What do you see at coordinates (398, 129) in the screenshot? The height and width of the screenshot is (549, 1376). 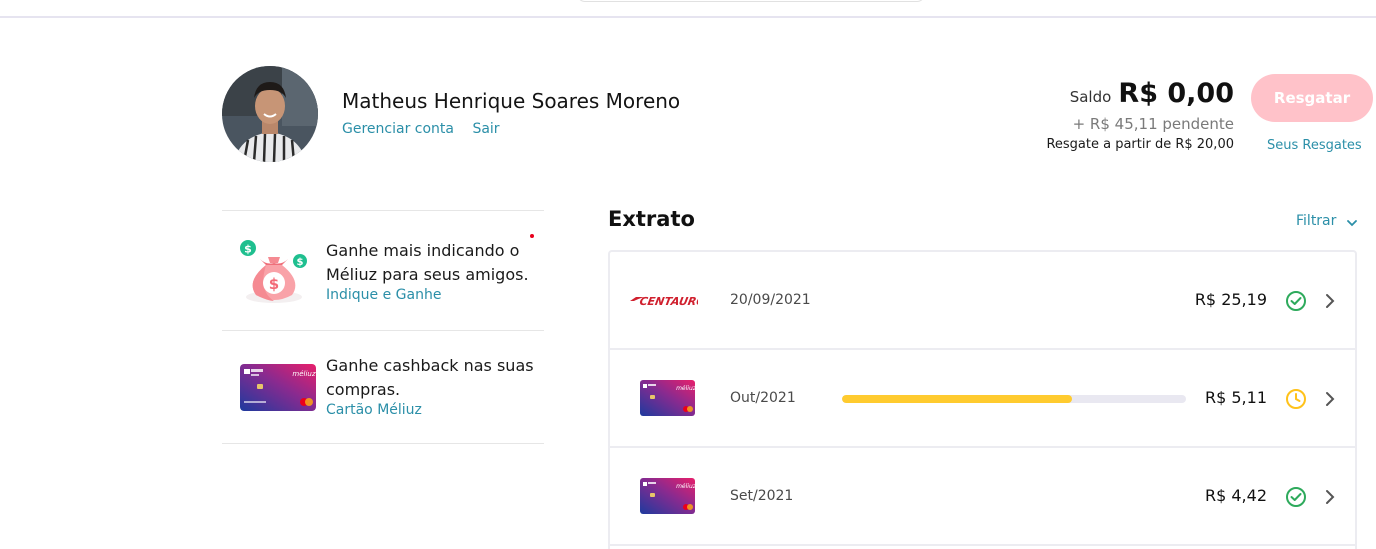 I see `manage-account-link: Gerenciar conta` at bounding box center [398, 129].